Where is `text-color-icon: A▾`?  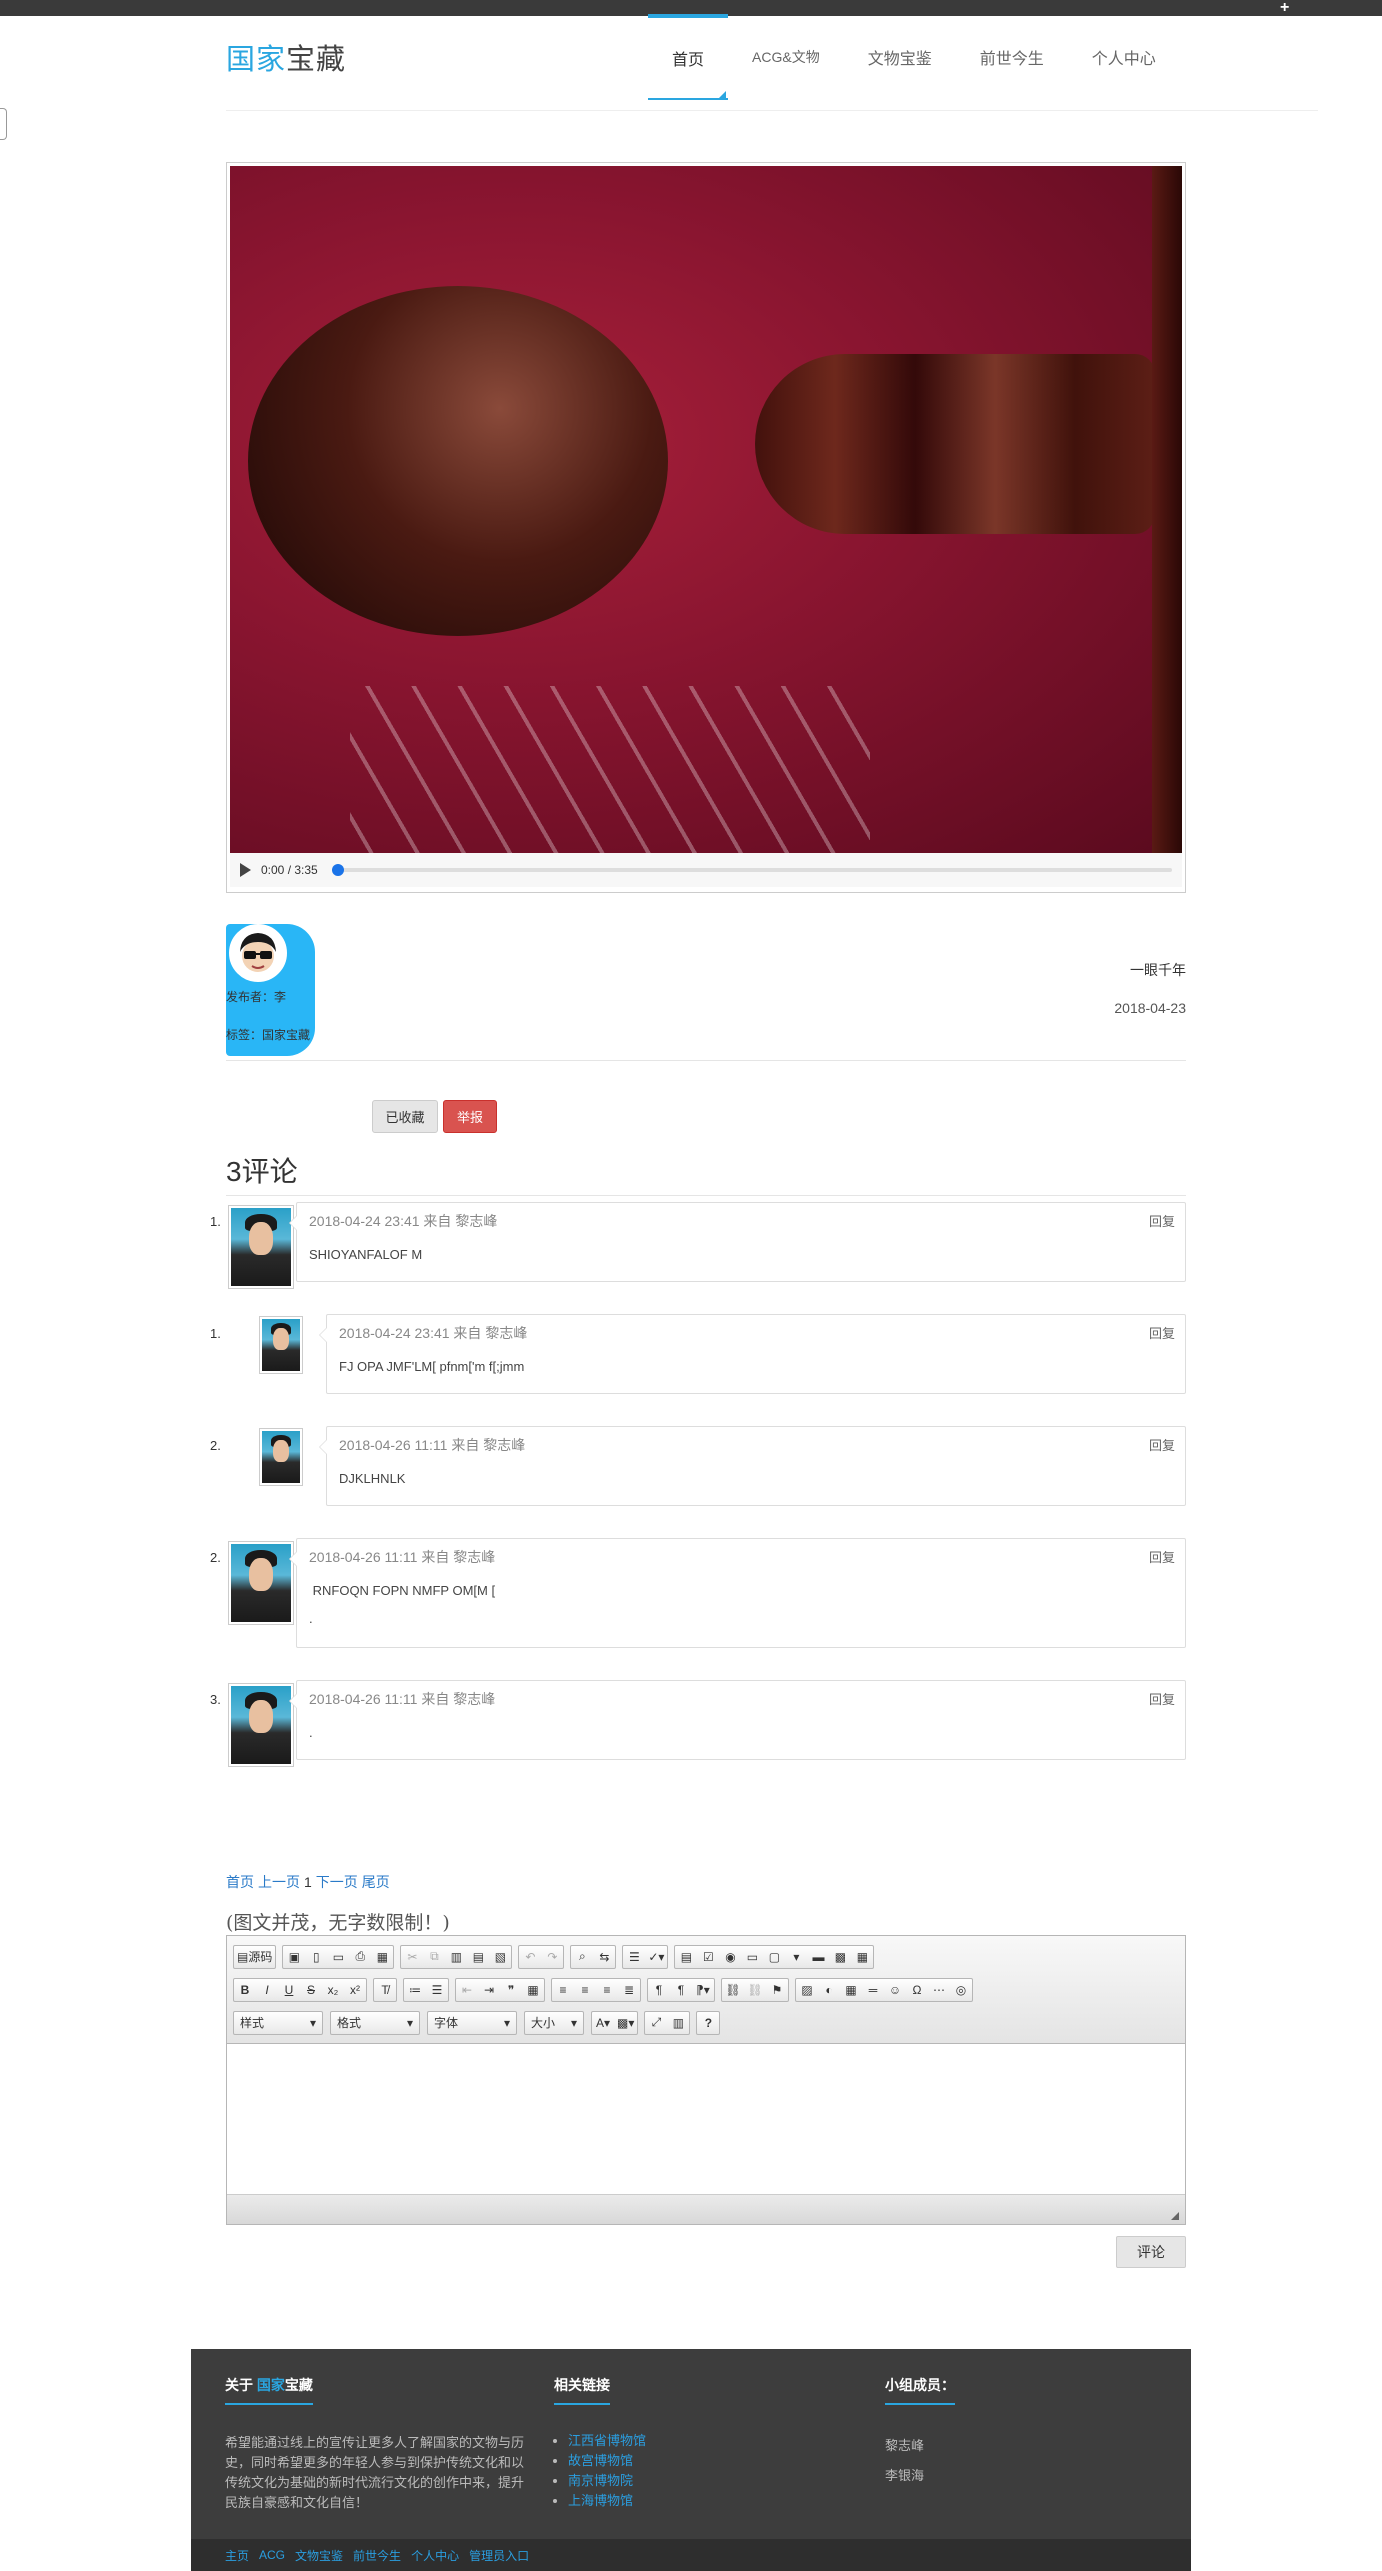 text-color-icon: A▾ is located at coordinates (603, 2023).